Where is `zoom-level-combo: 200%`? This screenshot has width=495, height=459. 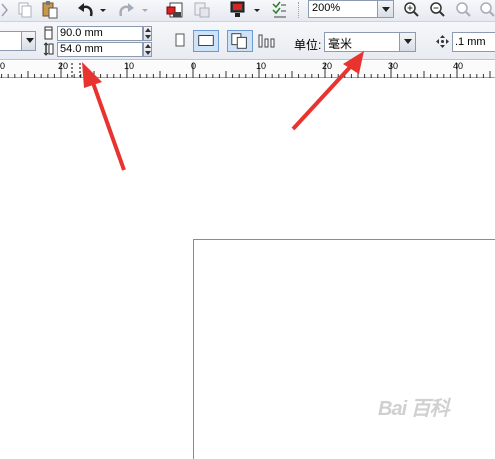 zoom-level-combo: 200% is located at coordinates (351, 9).